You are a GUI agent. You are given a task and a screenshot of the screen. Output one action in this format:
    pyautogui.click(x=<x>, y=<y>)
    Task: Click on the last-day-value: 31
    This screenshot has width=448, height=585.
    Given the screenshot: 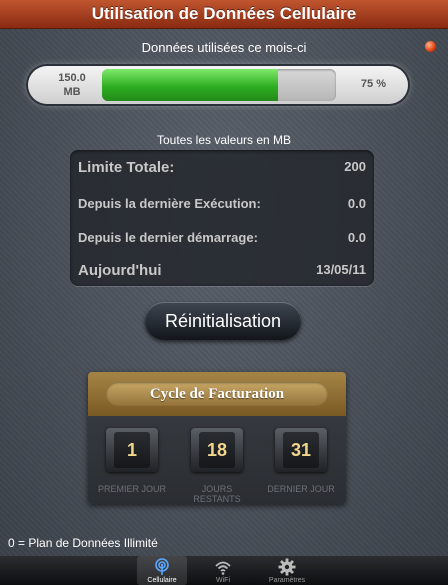 What is the action you would take?
    pyautogui.click(x=301, y=450)
    